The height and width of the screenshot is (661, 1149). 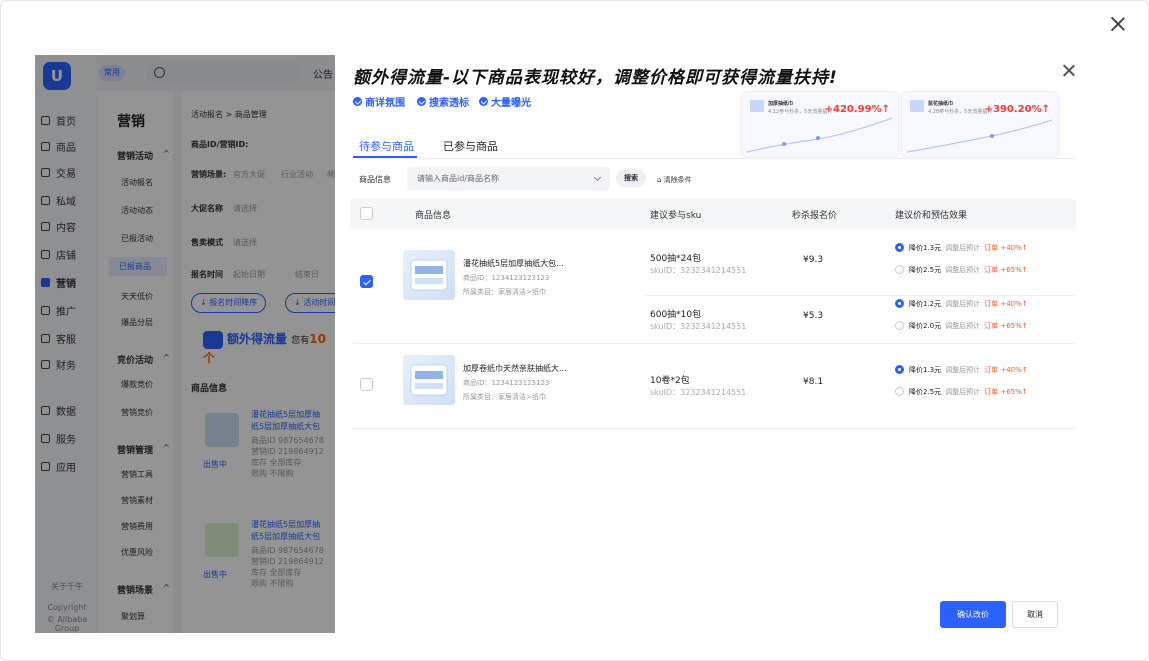 I want to click on example-card-2: 蓝花抽纸巾 4.28参与秒杀，5天流量提升 +390.20%↑, so click(x=980, y=124).